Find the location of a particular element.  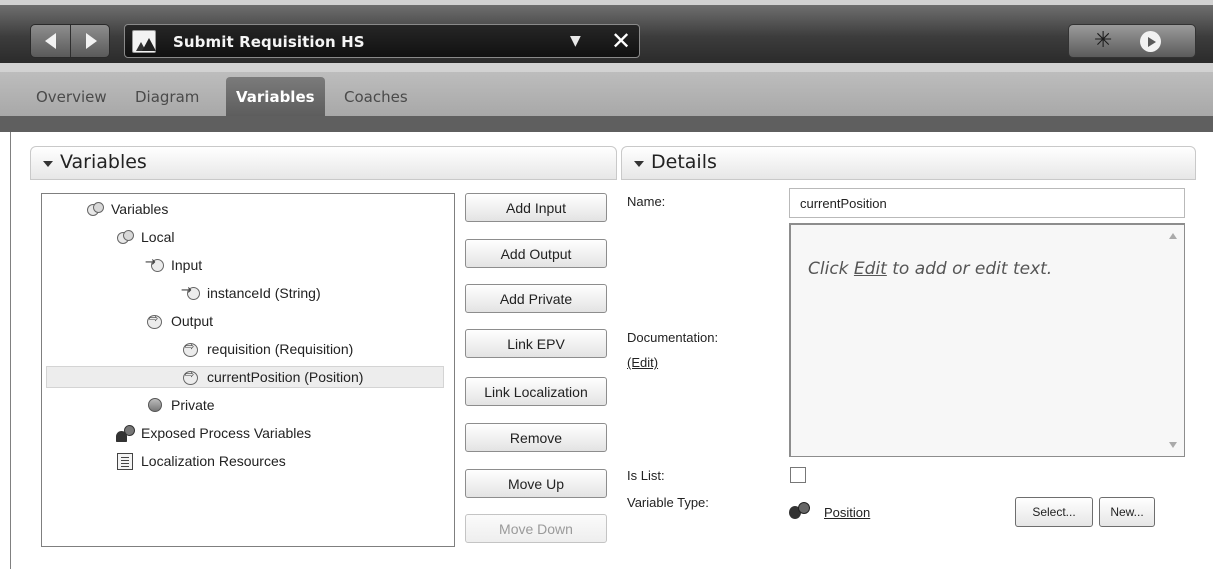

tree-item-local: Local is located at coordinates (145, 237).